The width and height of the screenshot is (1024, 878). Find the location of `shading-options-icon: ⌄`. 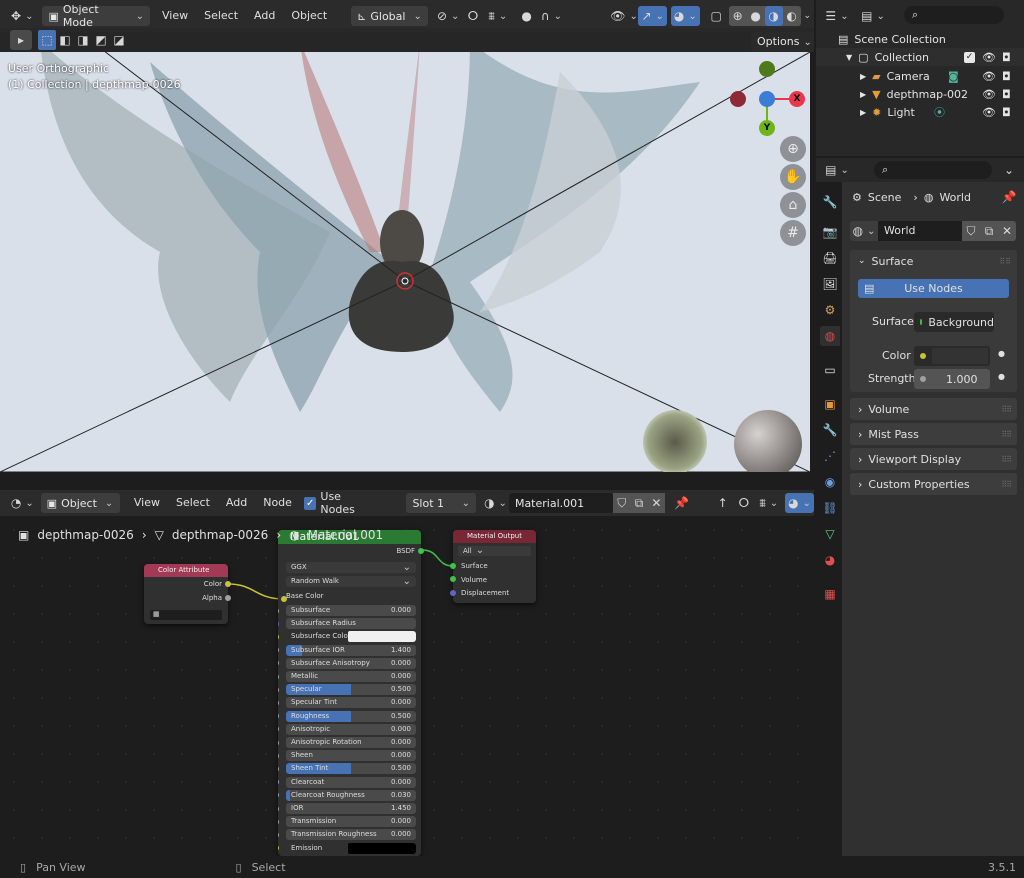

shading-options-icon: ⌄ is located at coordinates (807, 16).